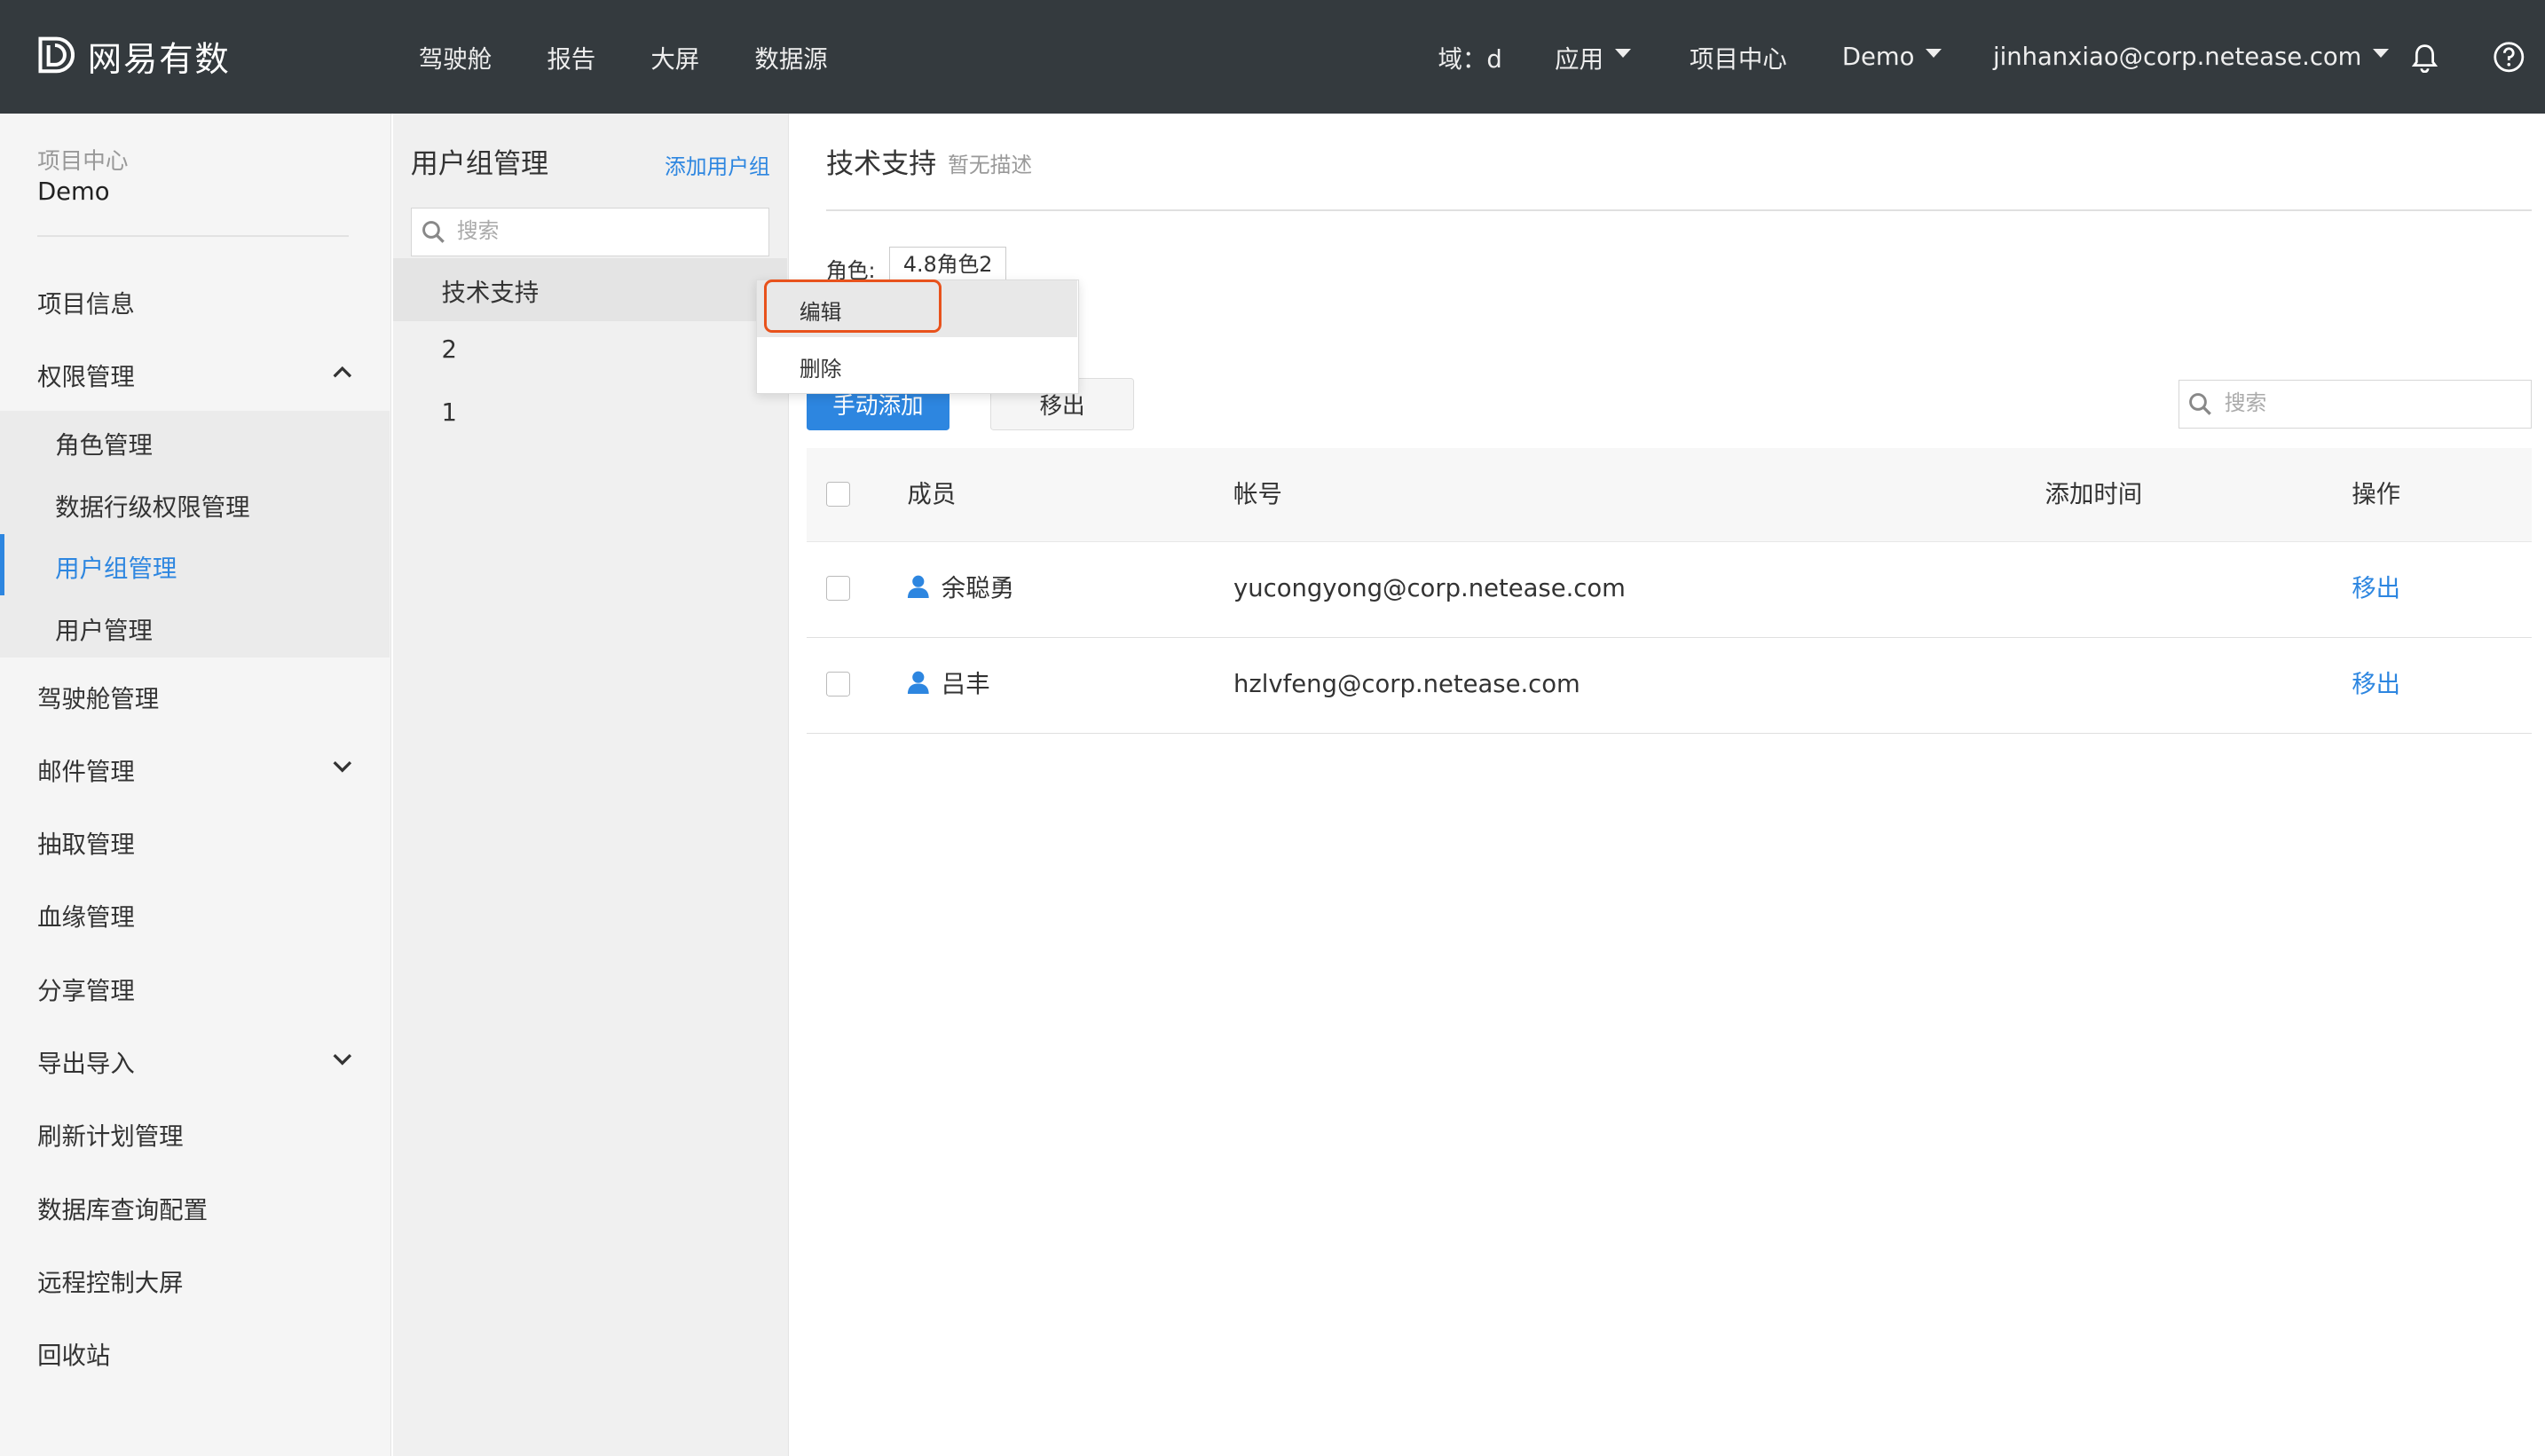  Describe the element at coordinates (159, 60) in the screenshot. I see `logo-text: 网易有数` at that location.